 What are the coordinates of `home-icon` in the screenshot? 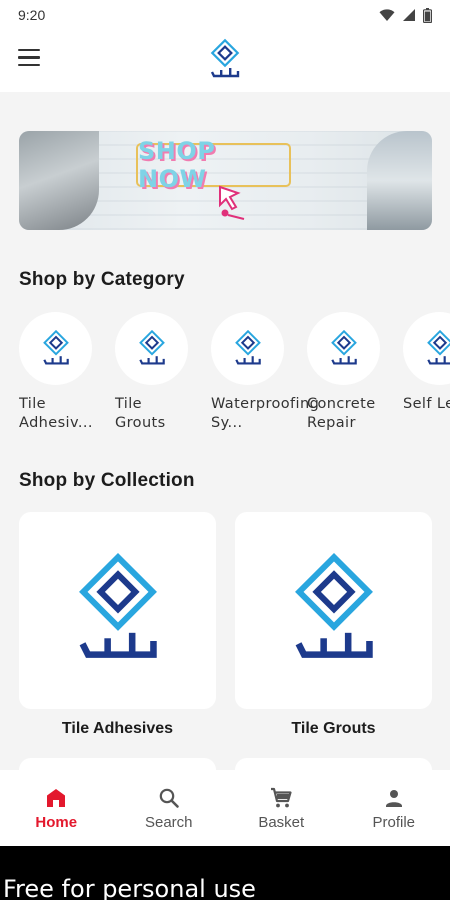 It's located at (56, 798).